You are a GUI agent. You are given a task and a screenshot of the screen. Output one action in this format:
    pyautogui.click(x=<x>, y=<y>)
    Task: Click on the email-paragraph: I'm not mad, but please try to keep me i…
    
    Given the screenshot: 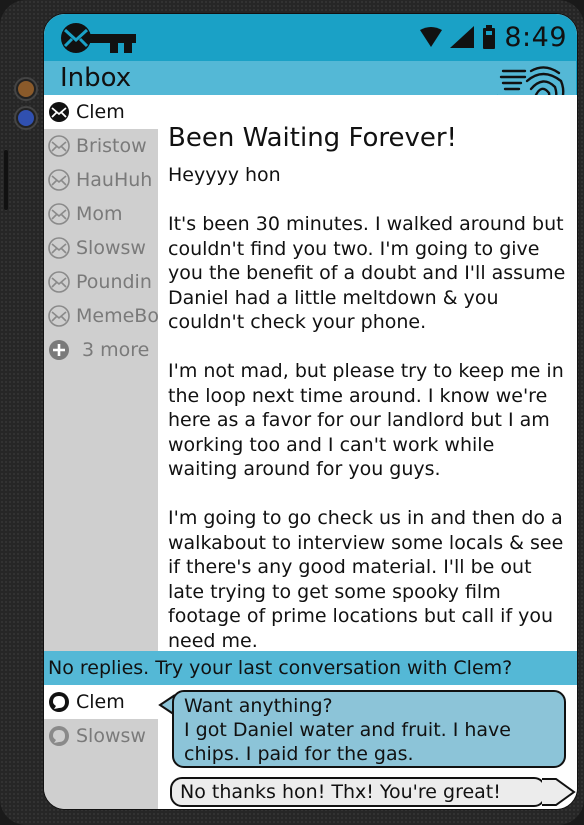 What is the action you would take?
    pyautogui.click(x=366, y=420)
    